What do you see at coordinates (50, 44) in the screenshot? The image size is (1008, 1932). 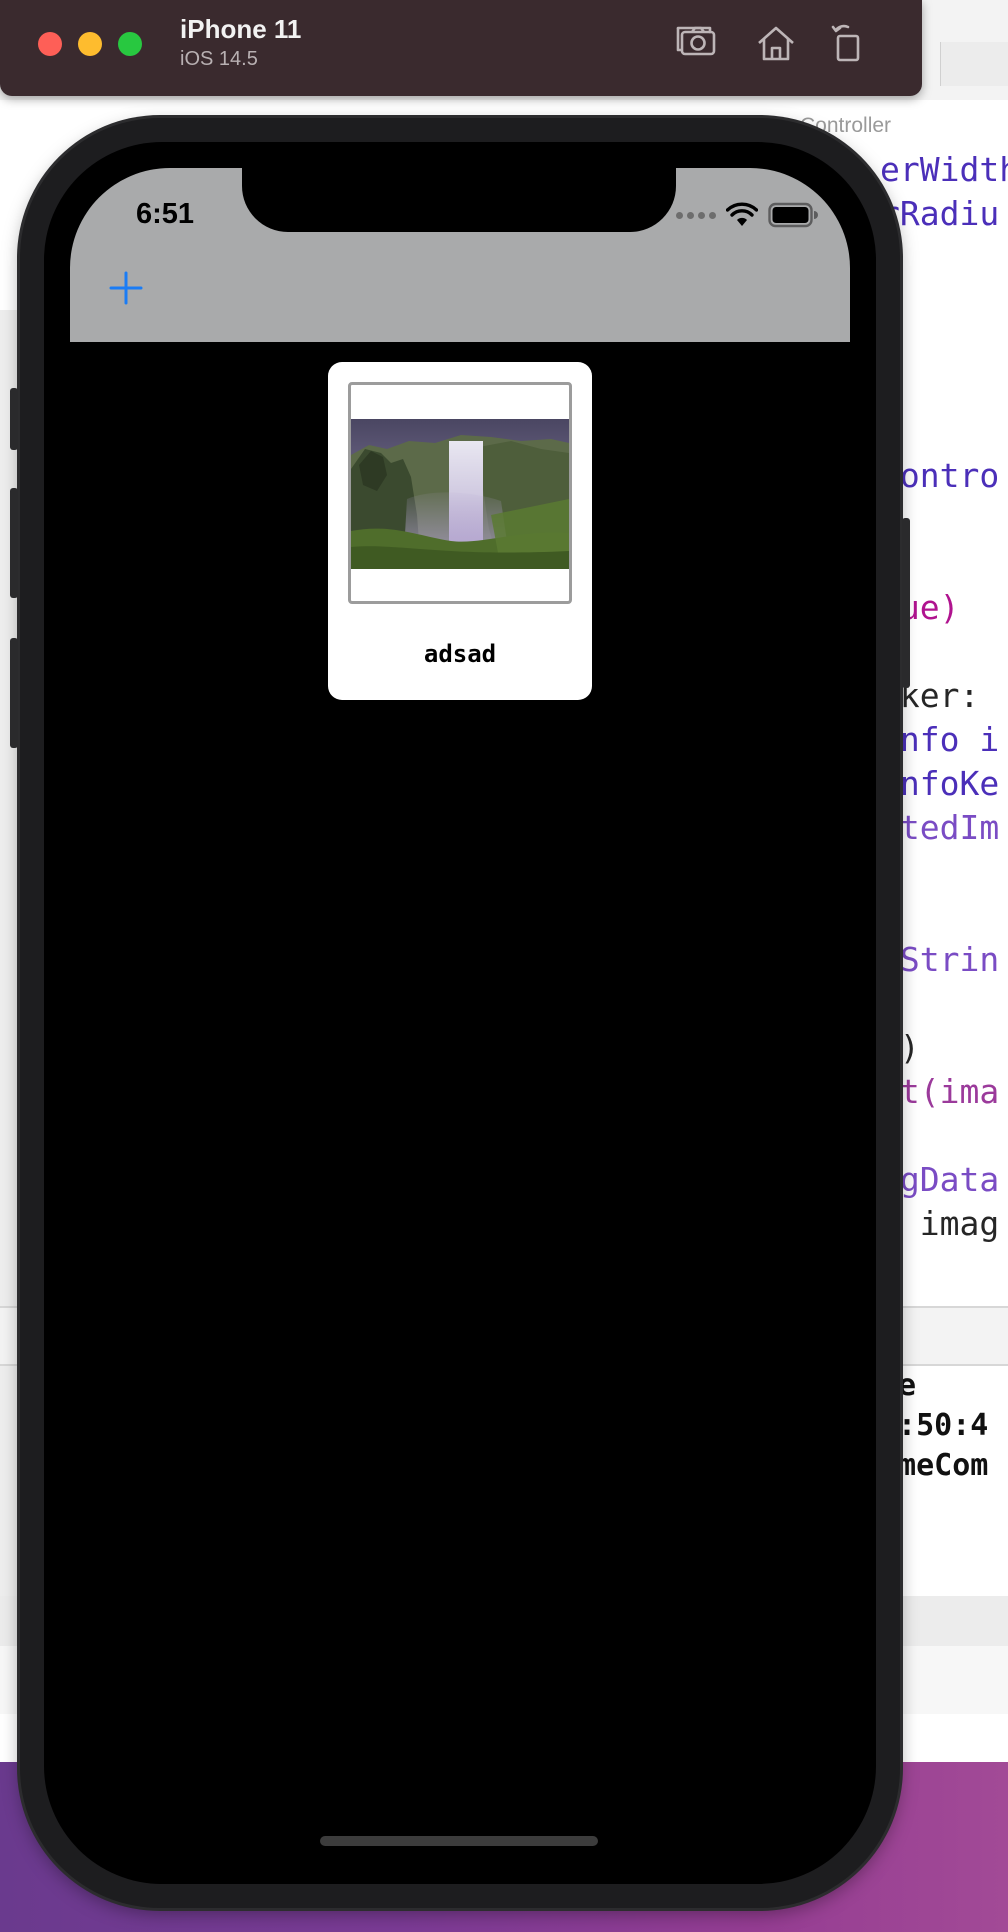 I see `close-window-button` at bounding box center [50, 44].